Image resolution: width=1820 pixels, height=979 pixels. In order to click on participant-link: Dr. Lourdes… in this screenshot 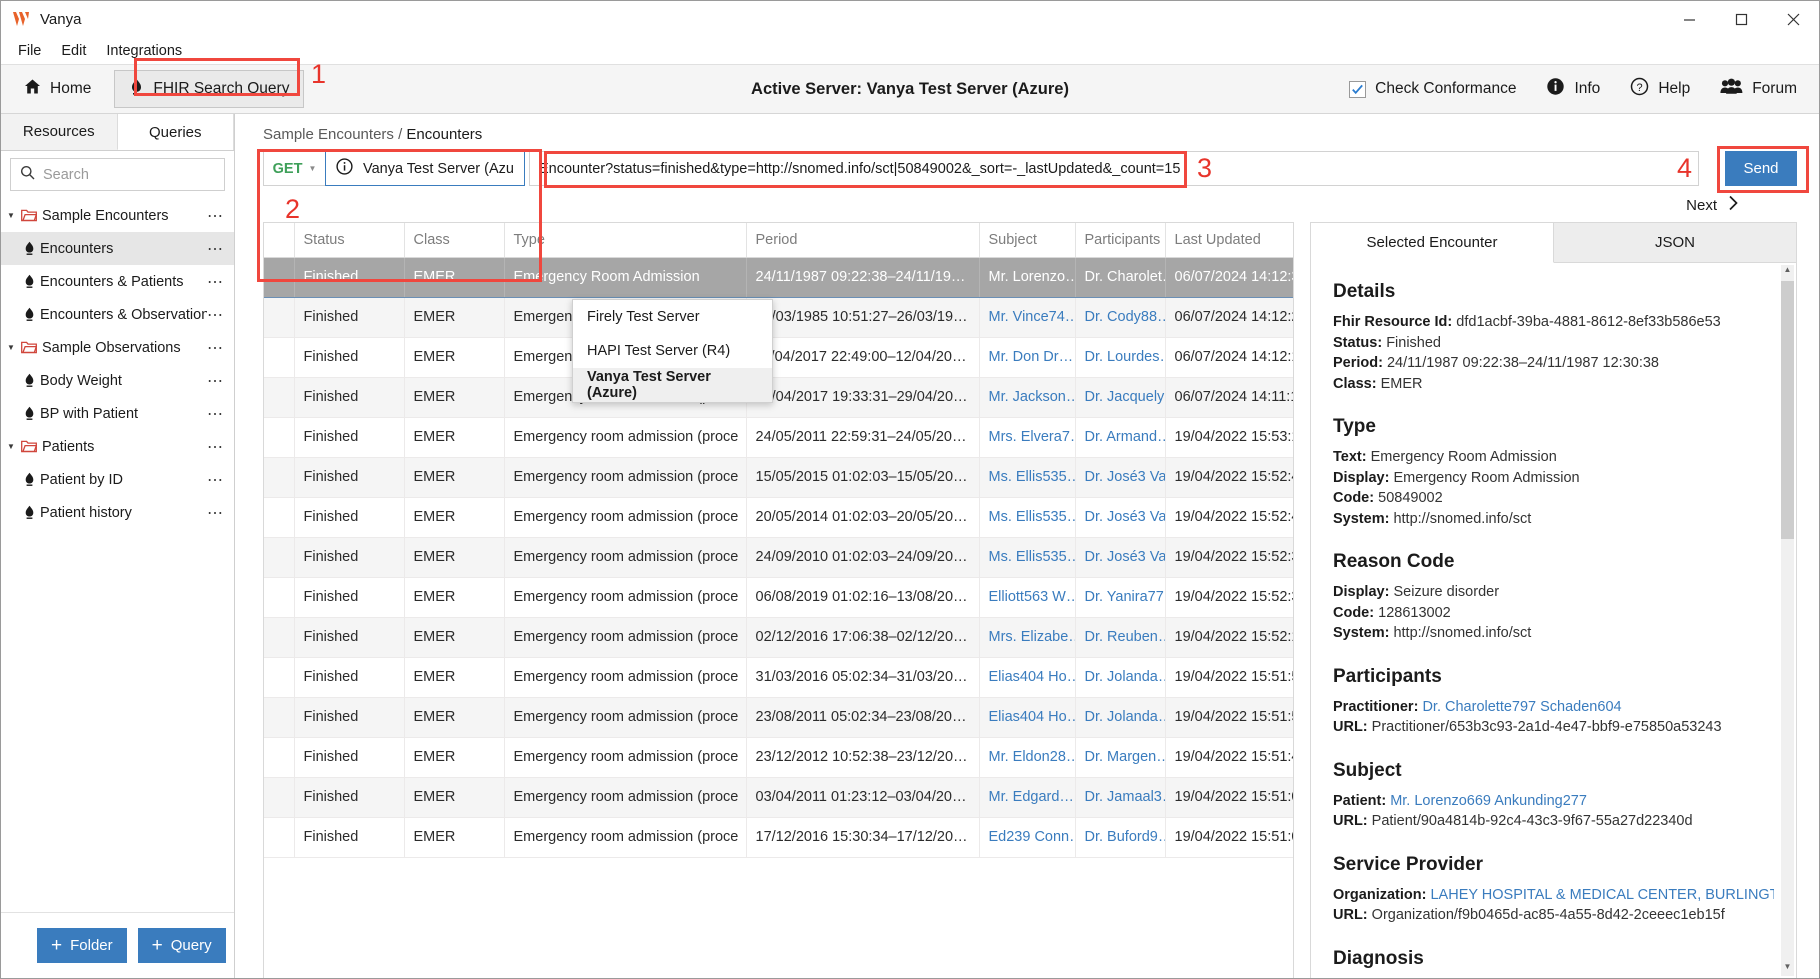, I will do `click(1125, 357)`.